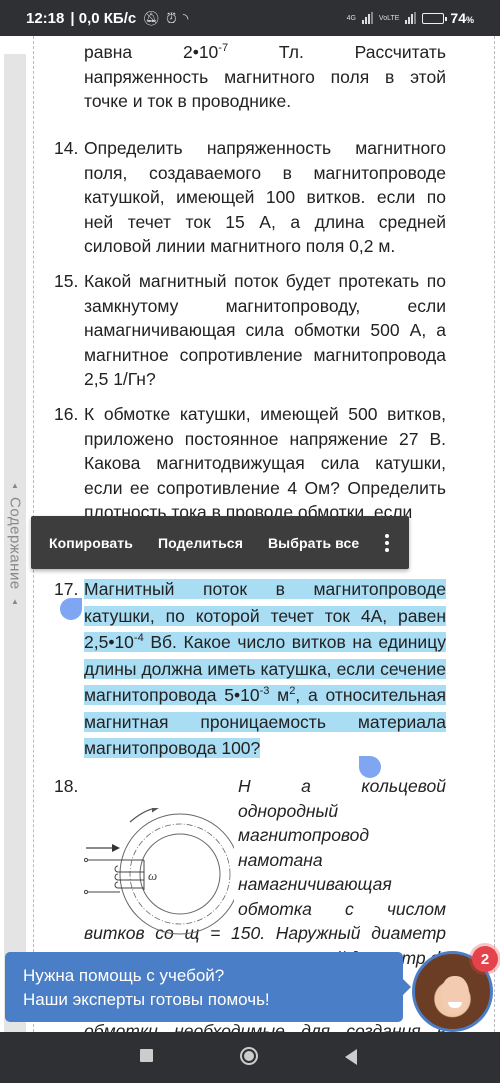 The height and width of the screenshot is (1083, 500). What do you see at coordinates (152, 875) in the screenshot?
I see `omega-label: ω` at bounding box center [152, 875].